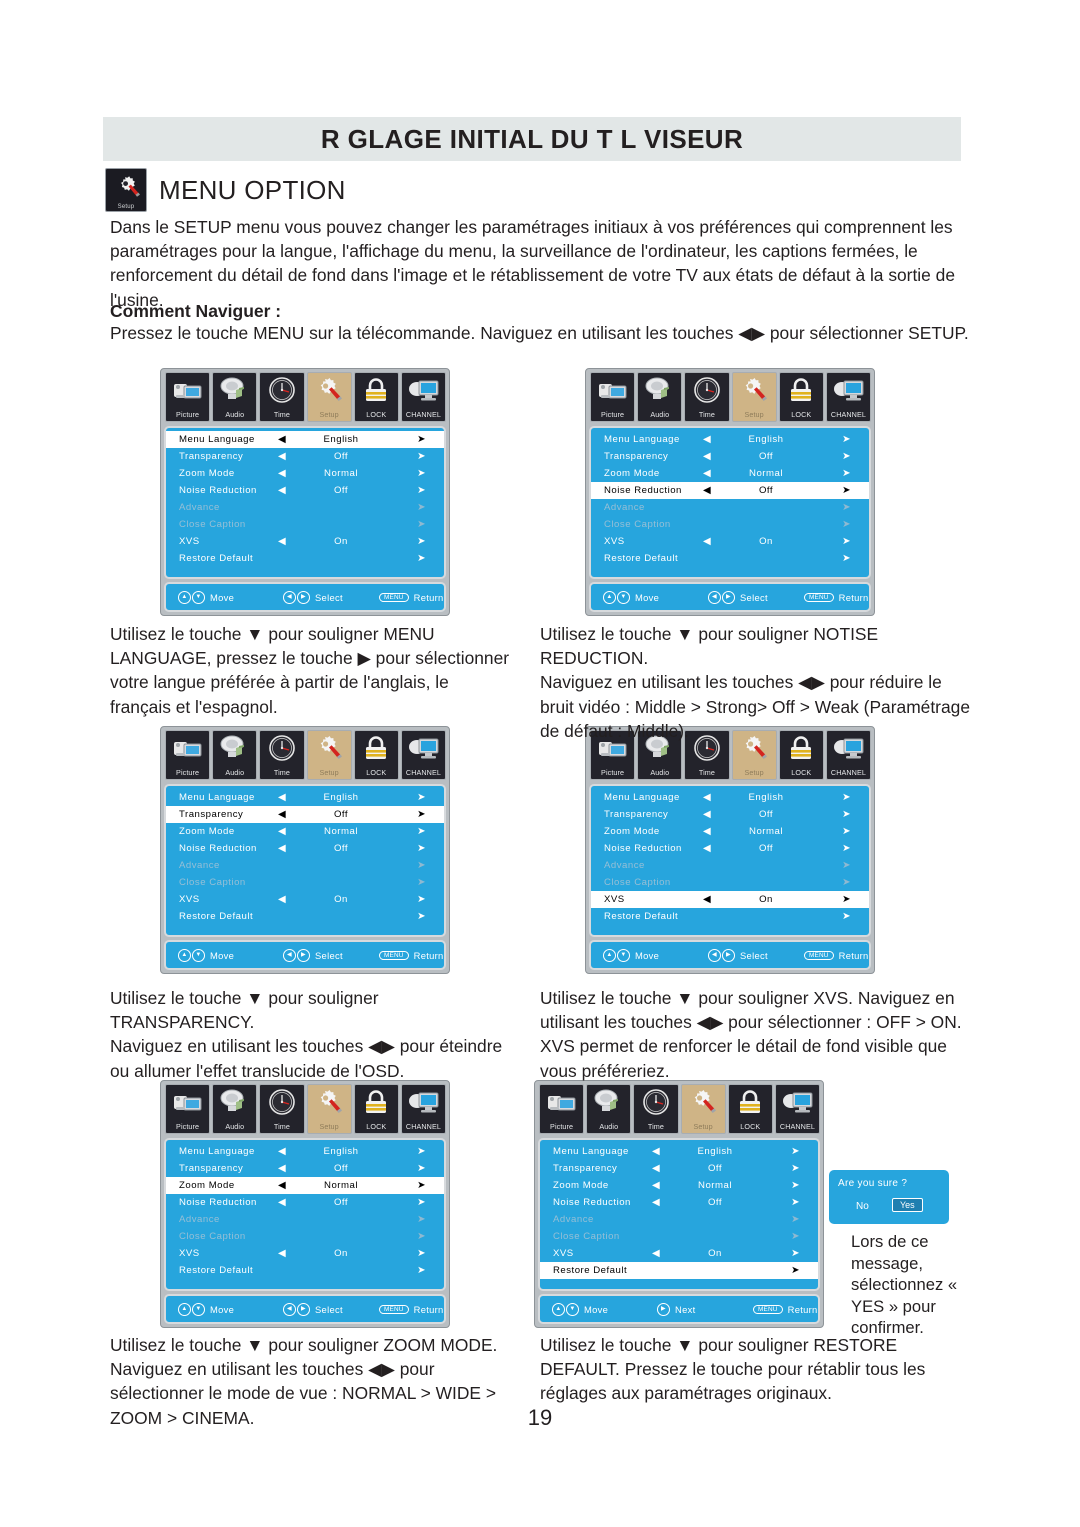  I want to click on confirm-dialog: Are you sure ? No Yes, so click(889, 1197).